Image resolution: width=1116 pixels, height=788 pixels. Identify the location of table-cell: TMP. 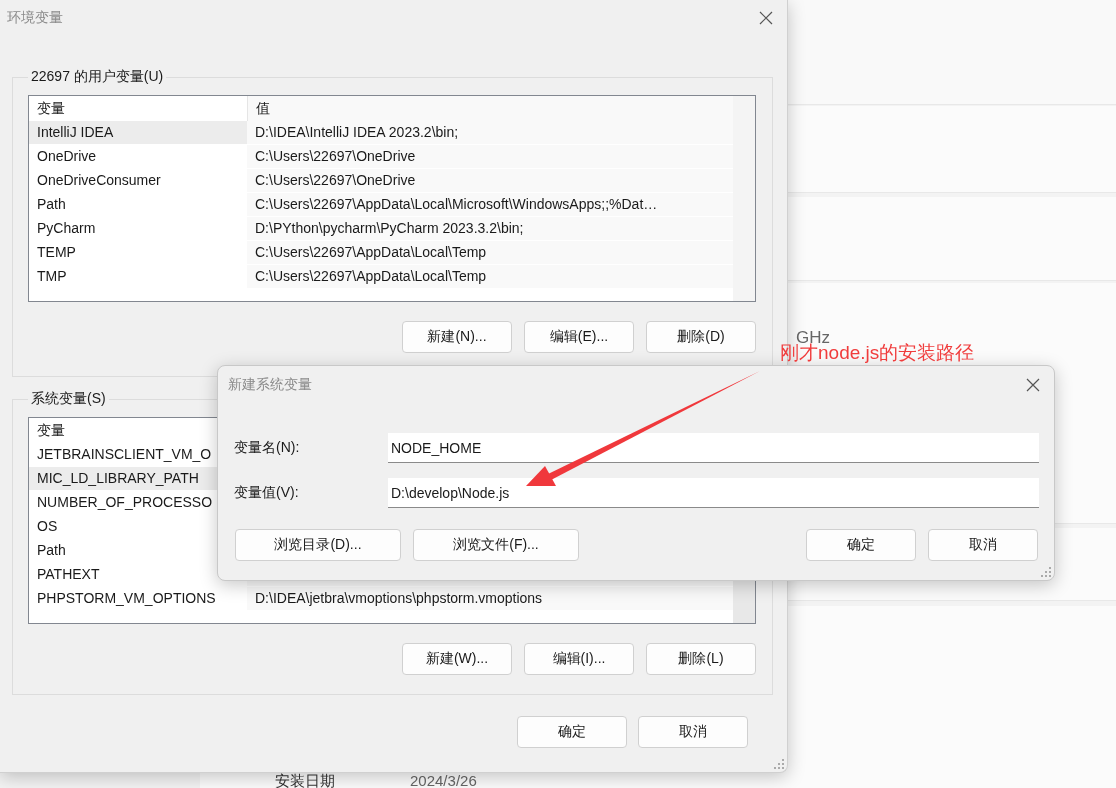
(52, 276).